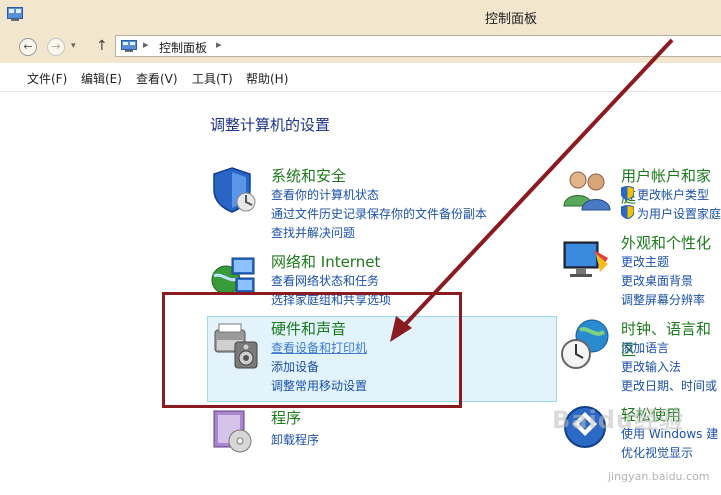  What do you see at coordinates (659, 476) in the screenshot?
I see `watermark-url: jingyan.baidu.com` at bounding box center [659, 476].